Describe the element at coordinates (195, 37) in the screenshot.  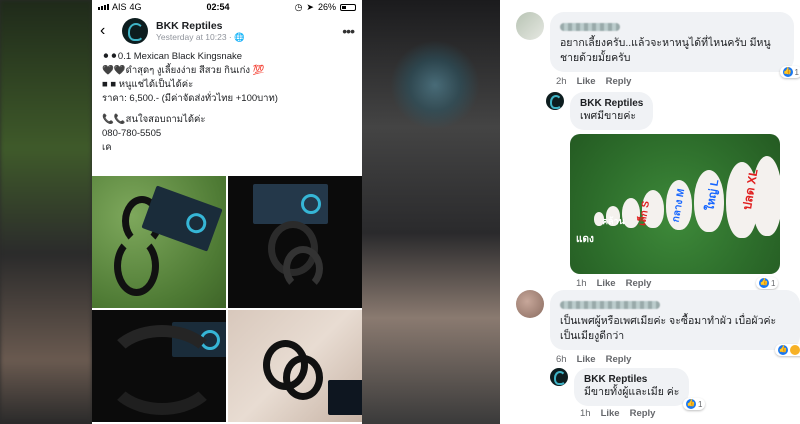
I see `post-time: Yesterday at 10:23 ·` at that location.